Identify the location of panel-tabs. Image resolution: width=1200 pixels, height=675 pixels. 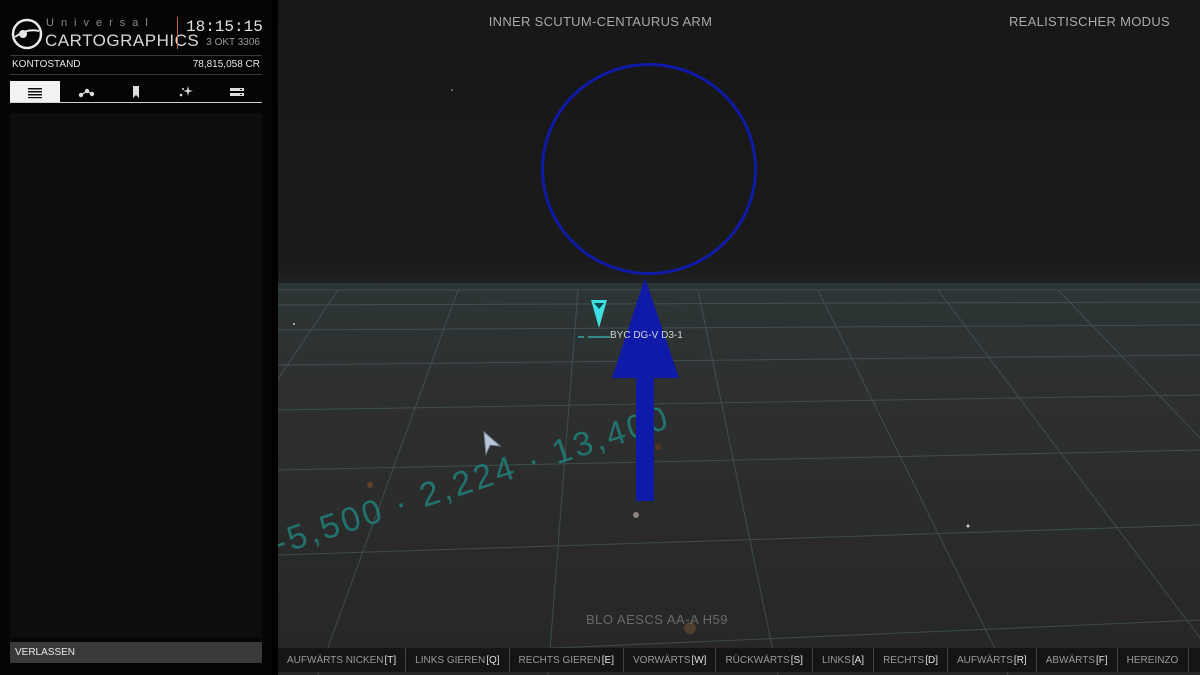
(136, 92).